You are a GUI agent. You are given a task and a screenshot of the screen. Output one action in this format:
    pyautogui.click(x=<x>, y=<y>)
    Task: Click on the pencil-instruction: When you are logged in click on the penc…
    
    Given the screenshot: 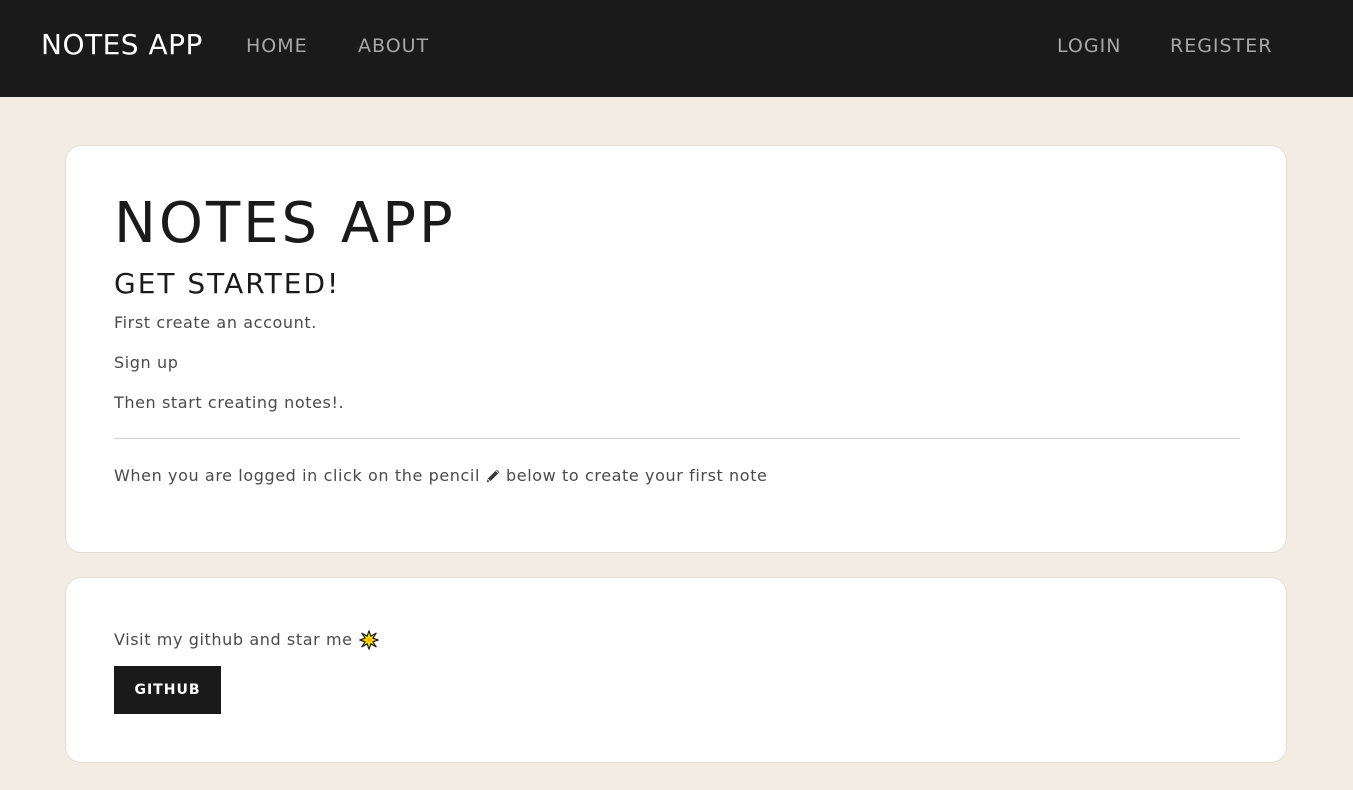 What is the action you would take?
    pyautogui.click(x=441, y=476)
    